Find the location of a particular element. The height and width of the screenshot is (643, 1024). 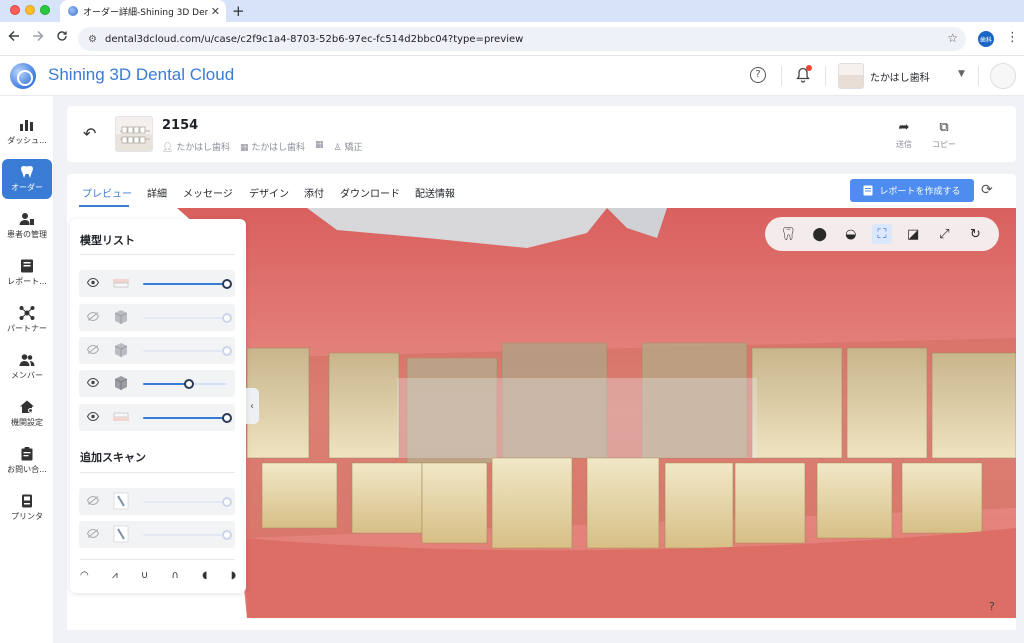

tab-preview: プレビュー is located at coordinates (107, 192).